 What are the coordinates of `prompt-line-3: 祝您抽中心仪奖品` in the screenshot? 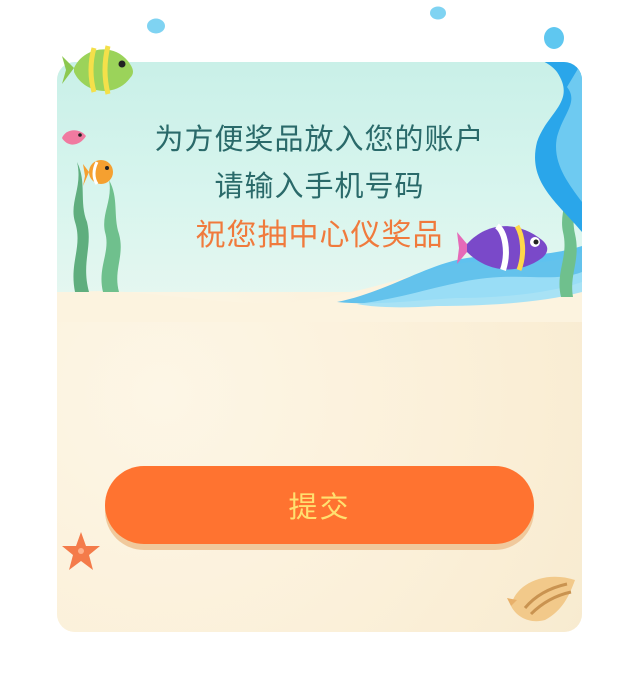 It's located at (319, 235).